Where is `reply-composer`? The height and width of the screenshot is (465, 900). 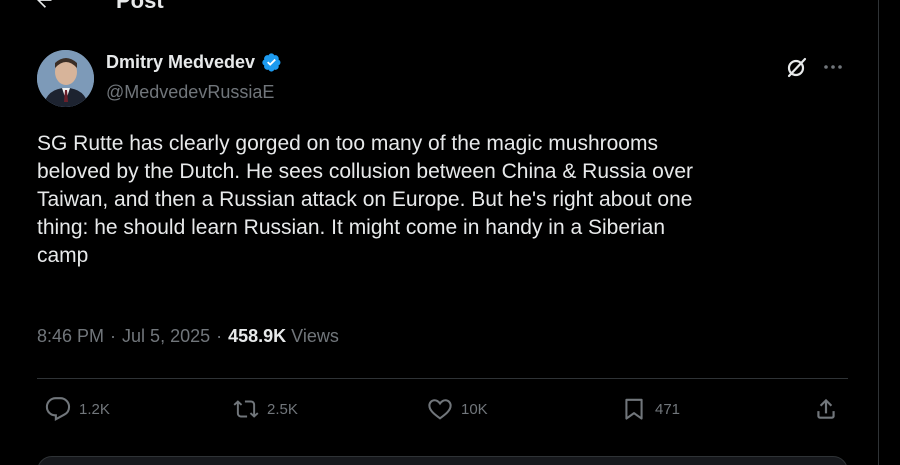 reply-composer is located at coordinates (442, 460).